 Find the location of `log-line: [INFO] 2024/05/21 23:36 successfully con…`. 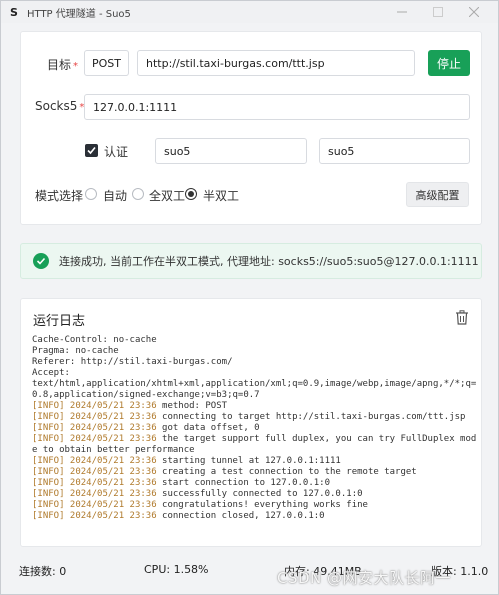

log-line: [INFO] 2024/05/21 23:36 successfully con… is located at coordinates (197, 494).